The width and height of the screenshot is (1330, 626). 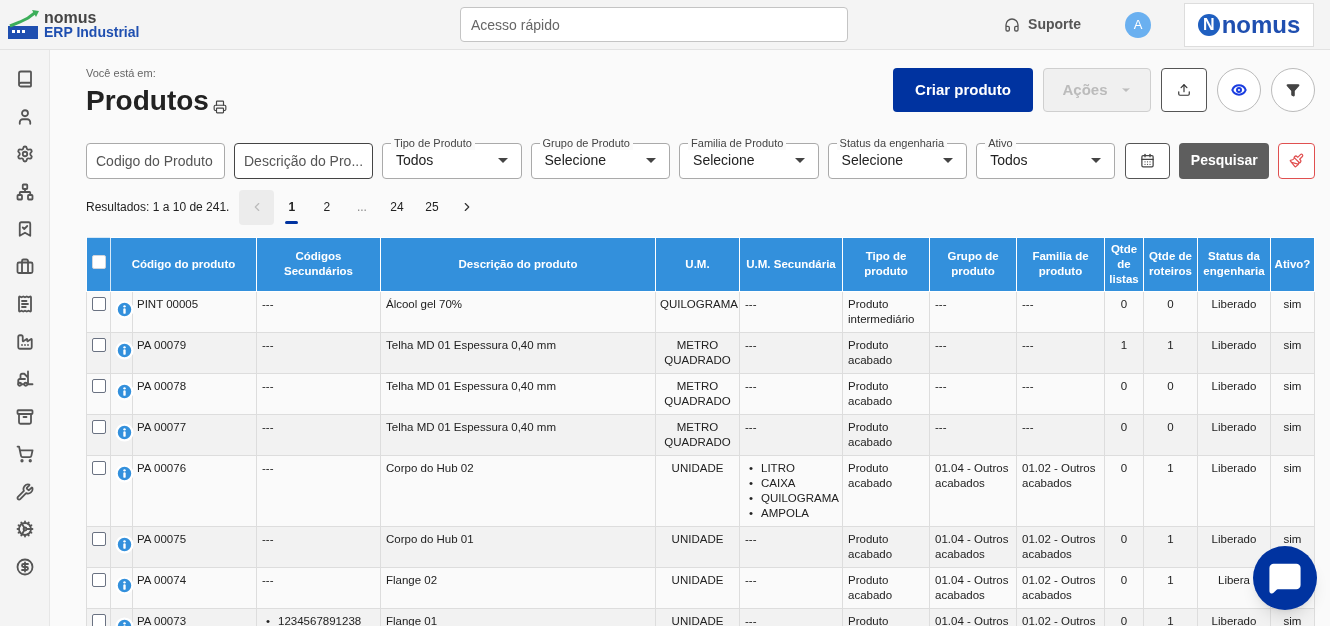 What do you see at coordinates (1124, 264) in the screenshot?
I see `column-header: Qtde de listas` at bounding box center [1124, 264].